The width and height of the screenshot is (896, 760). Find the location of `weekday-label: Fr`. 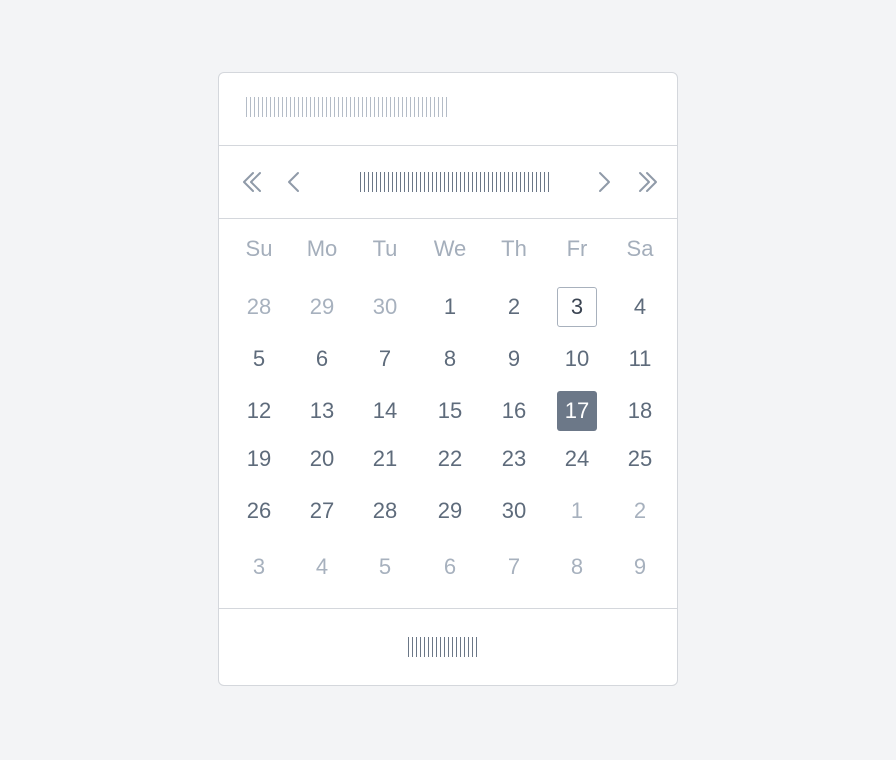

weekday-label: Fr is located at coordinates (577, 248).